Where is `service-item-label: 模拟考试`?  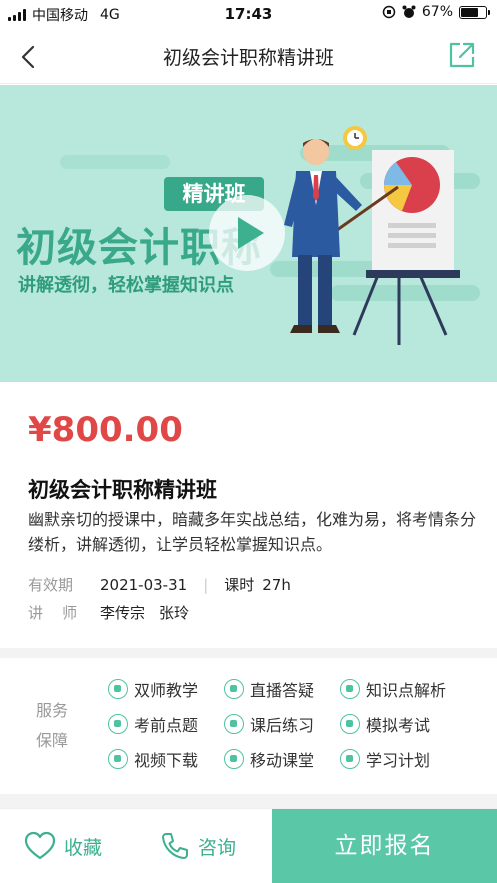 service-item-label: 模拟考试 is located at coordinates (398, 725).